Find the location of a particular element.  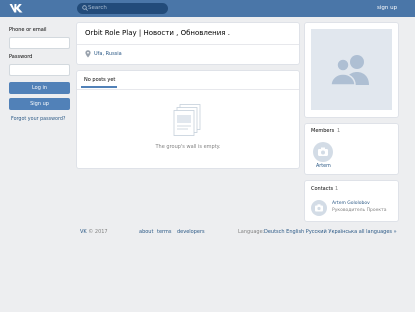

vk-logo-icon is located at coordinates (16, 8).